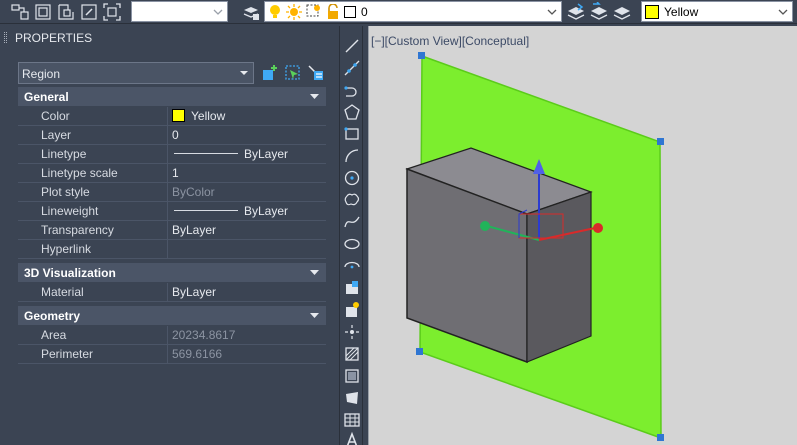  What do you see at coordinates (352, 134) in the screenshot?
I see `rectangle-icon` at bounding box center [352, 134].